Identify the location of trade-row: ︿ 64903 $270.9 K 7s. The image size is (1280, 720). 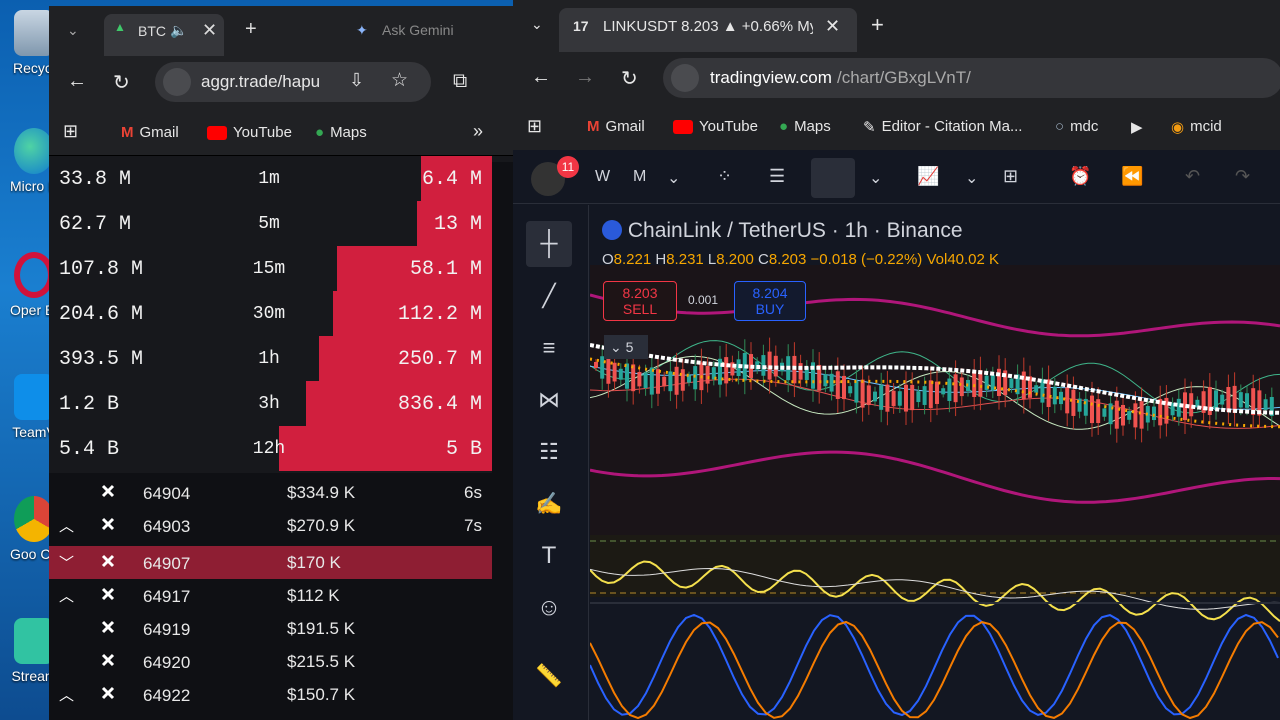
(270, 525).